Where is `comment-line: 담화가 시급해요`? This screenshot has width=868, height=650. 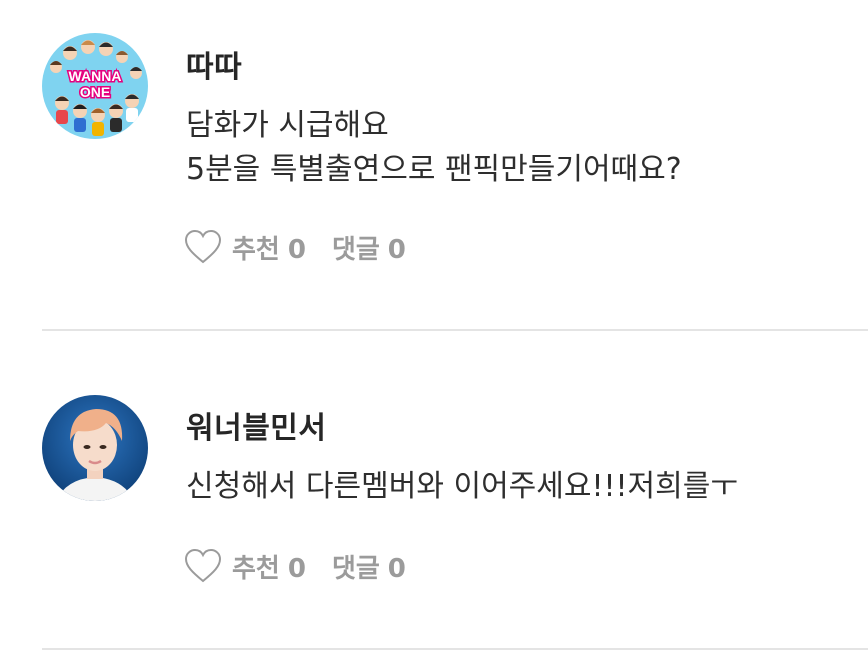 comment-line: 담화가 시급해요 is located at coordinates (287, 125).